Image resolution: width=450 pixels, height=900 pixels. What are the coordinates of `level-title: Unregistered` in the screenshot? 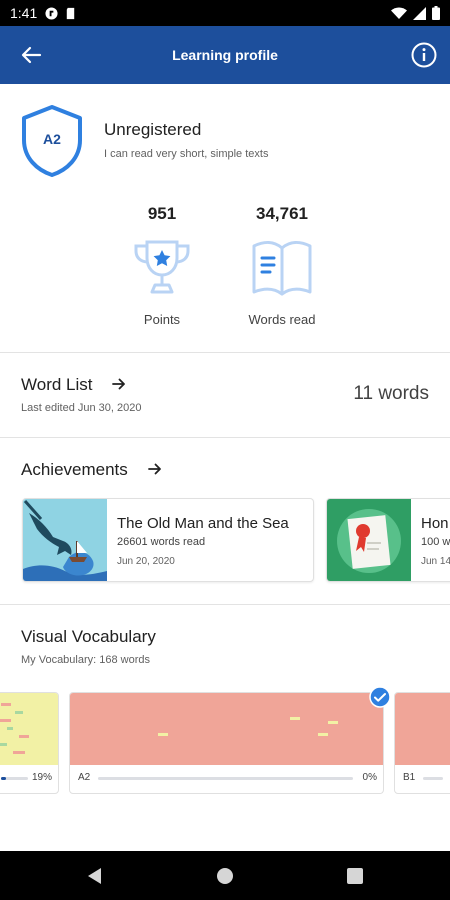 It's located at (153, 129).